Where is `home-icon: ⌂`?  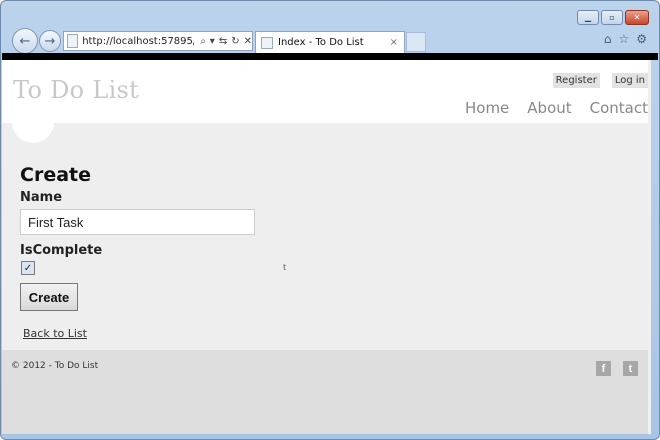
home-icon: ⌂ is located at coordinates (608, 39).